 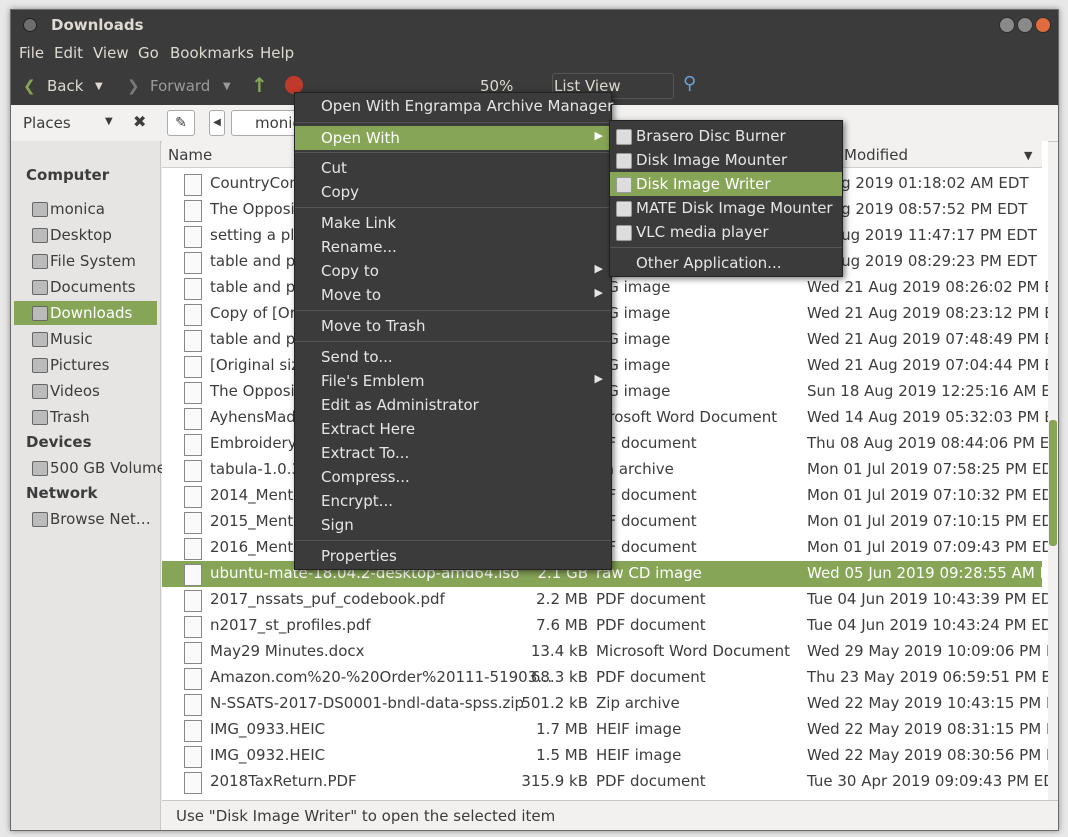 What do you see at coordinates (1007, 25) in the screenshot?
I see `minimize-button` at bounding box center [1007, 25].